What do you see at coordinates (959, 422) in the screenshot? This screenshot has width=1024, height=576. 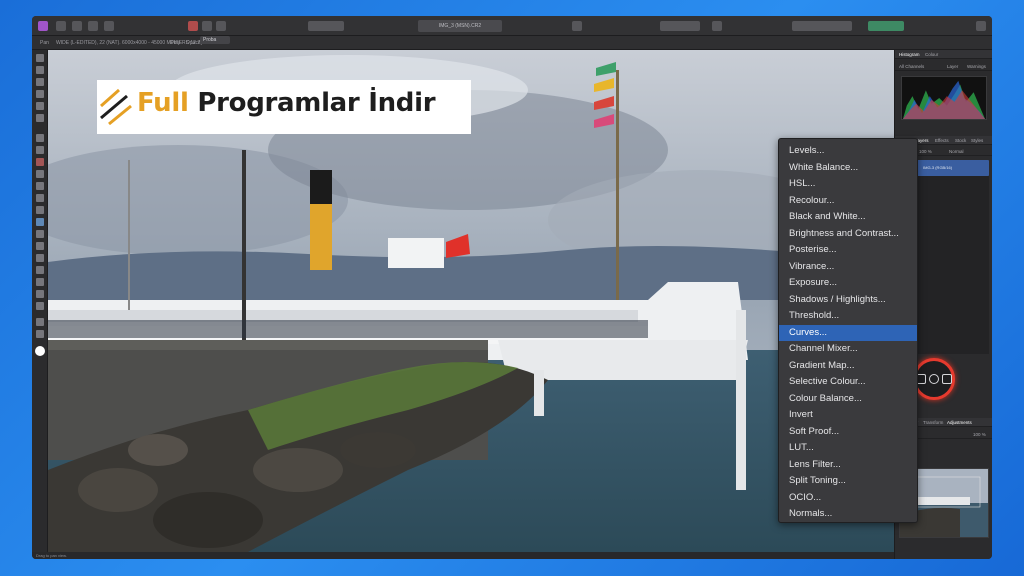 I see `tab-adjustments: Adjustments` at bounding box center [959, 422].